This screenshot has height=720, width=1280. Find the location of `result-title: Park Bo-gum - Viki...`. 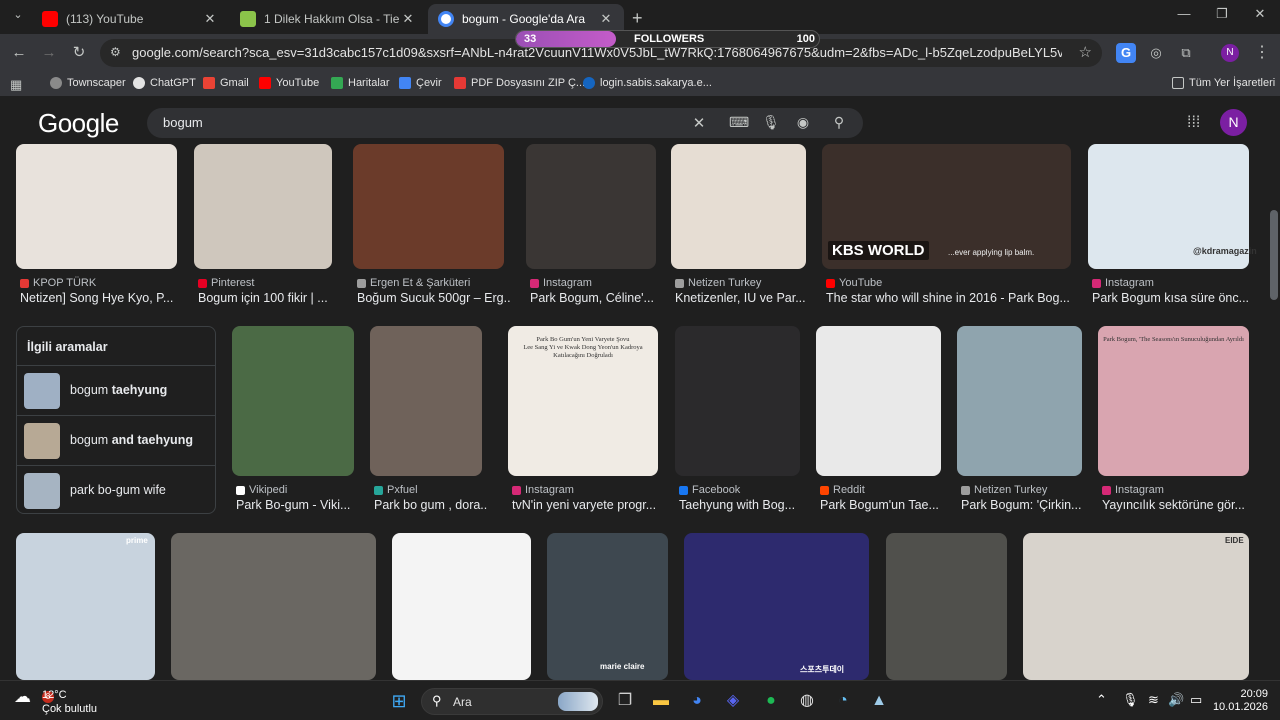

result-title: Park Bo-gum - Viki... is located at coordinates (298, 505).